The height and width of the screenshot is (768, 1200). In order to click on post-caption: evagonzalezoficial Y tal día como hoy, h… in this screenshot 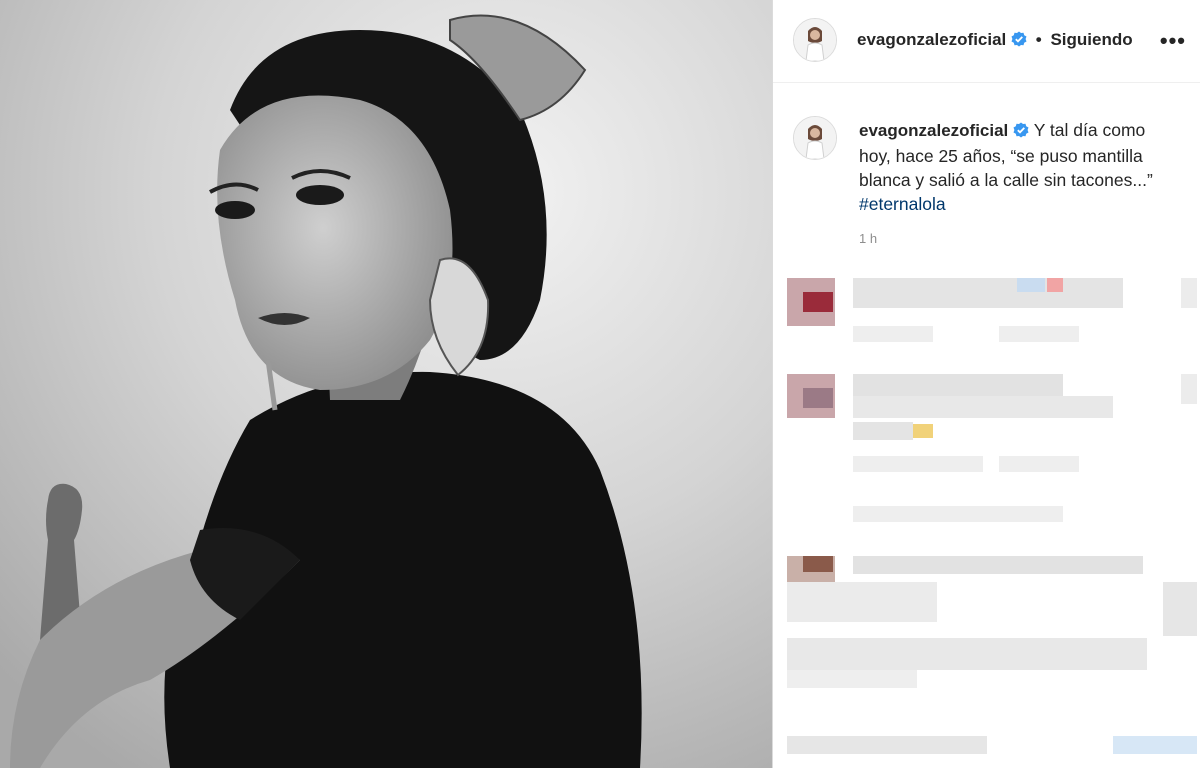, I will do `click(1018, 167)`.